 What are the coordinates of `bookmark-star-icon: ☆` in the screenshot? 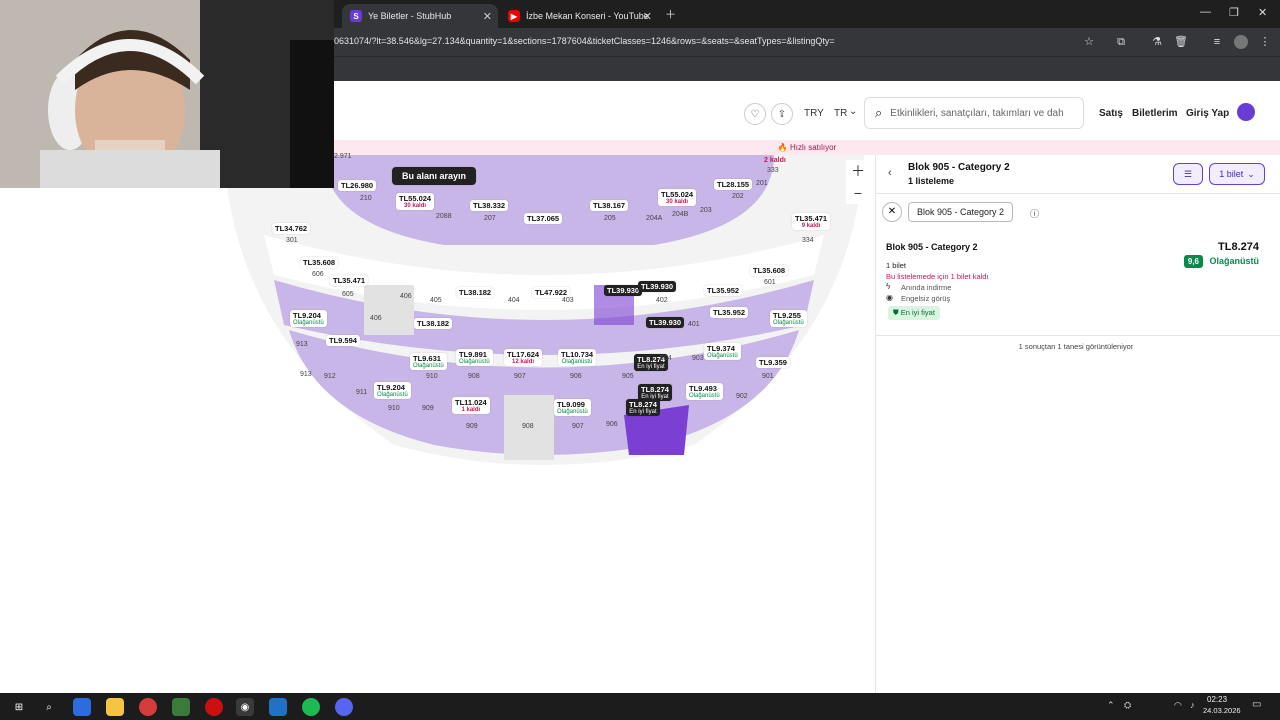 It's located at (1089, 42).